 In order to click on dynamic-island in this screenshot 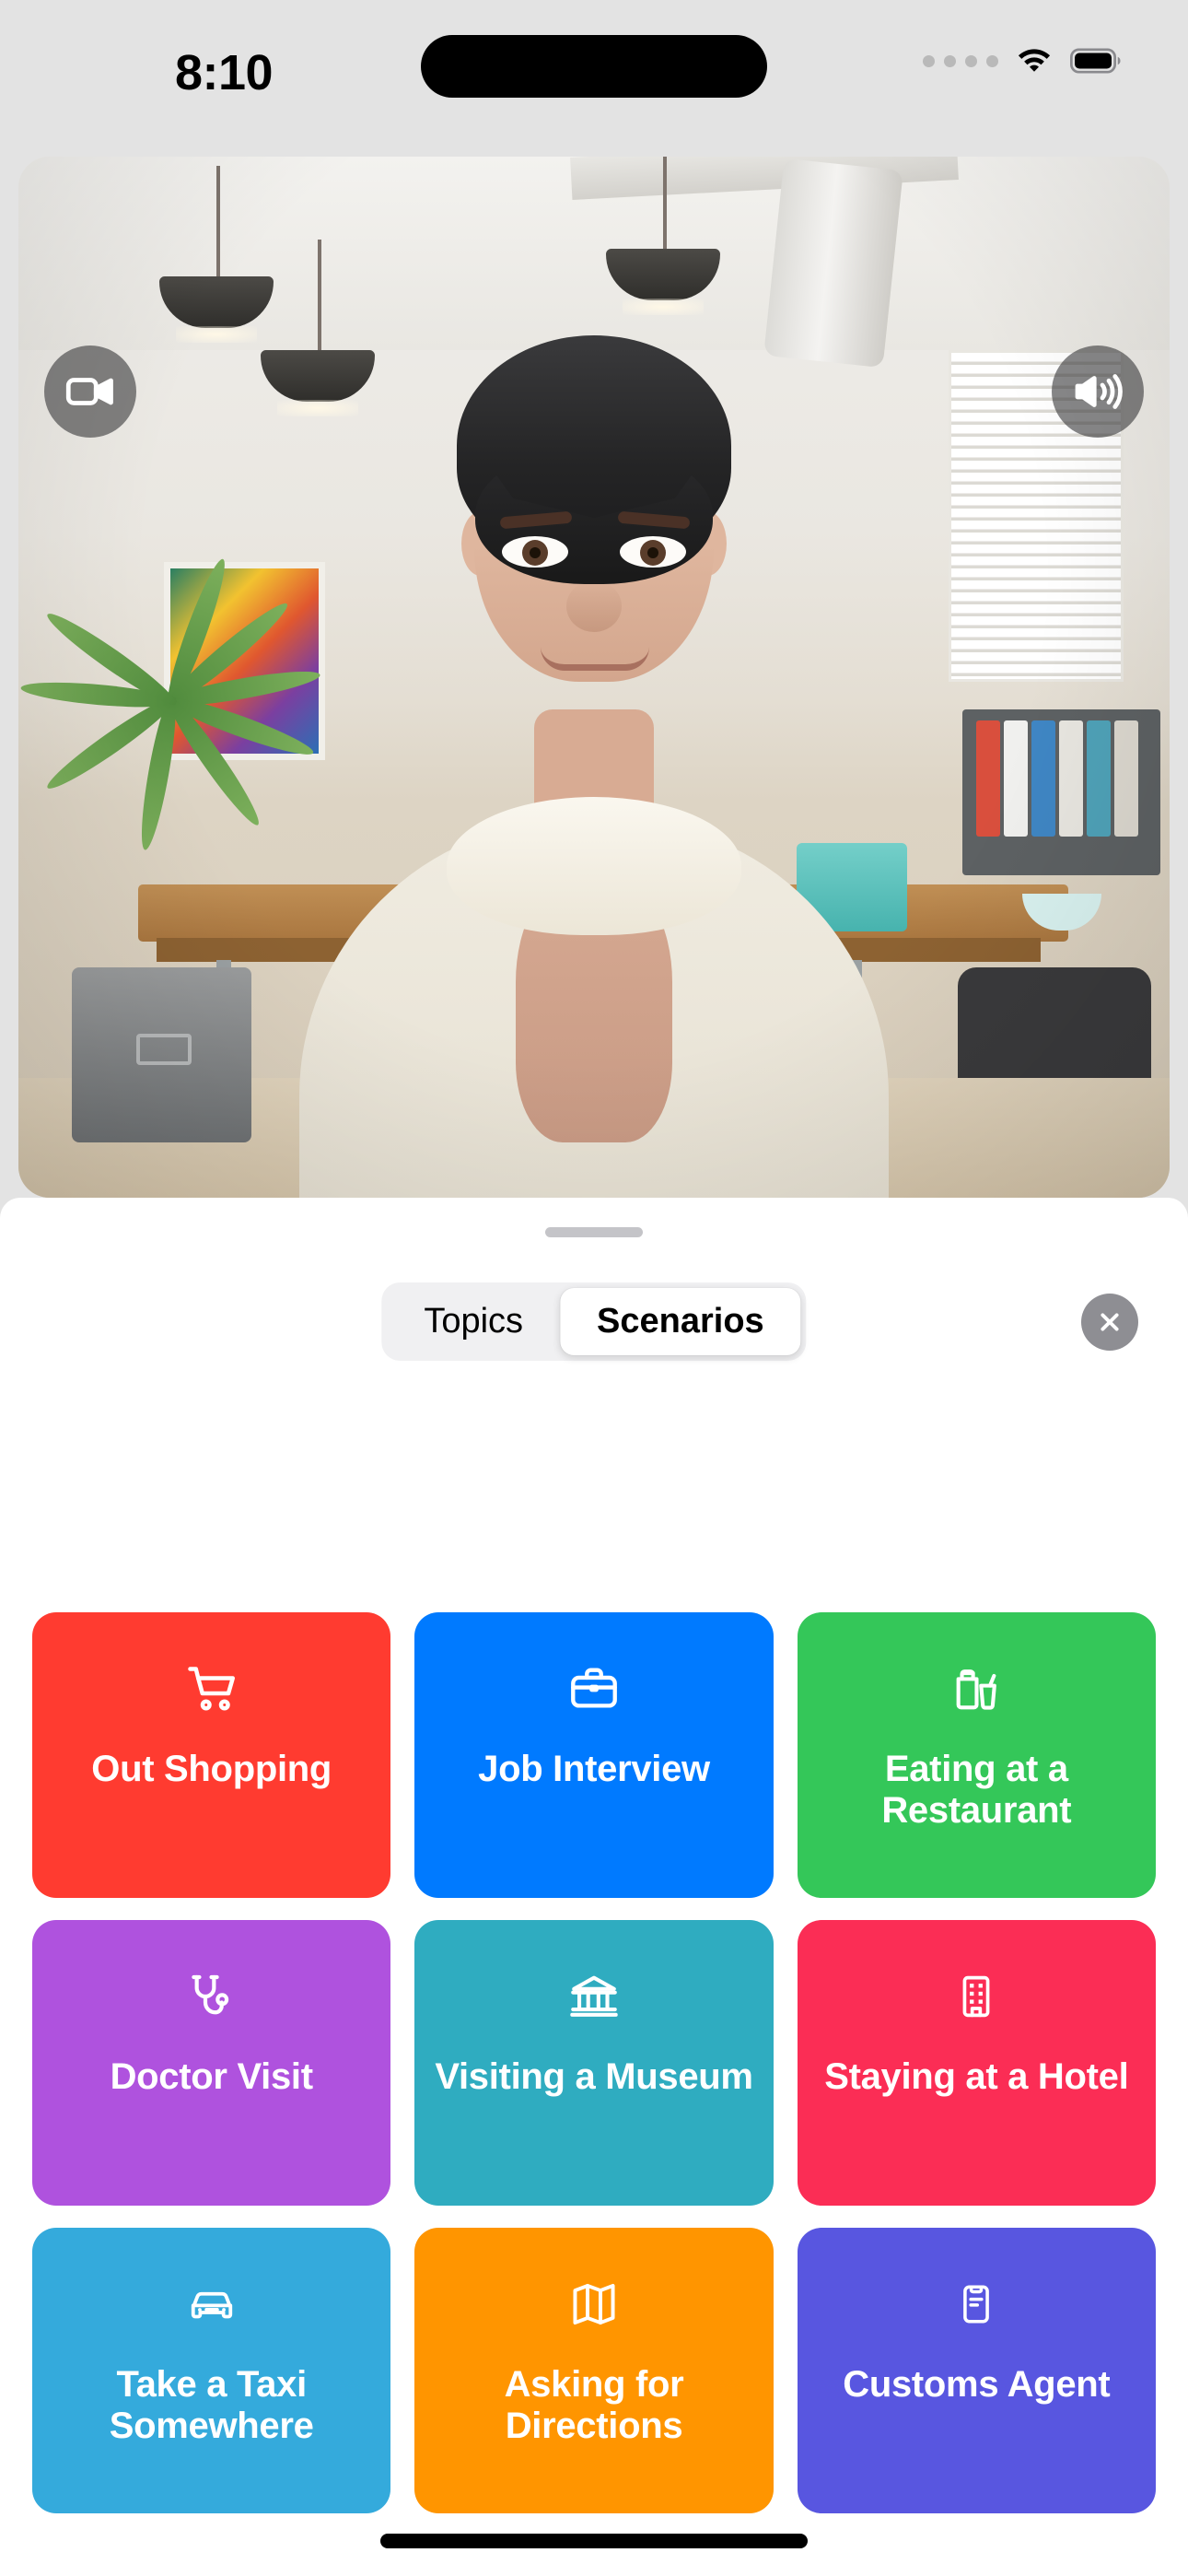, I will do `click(594, 66)`.